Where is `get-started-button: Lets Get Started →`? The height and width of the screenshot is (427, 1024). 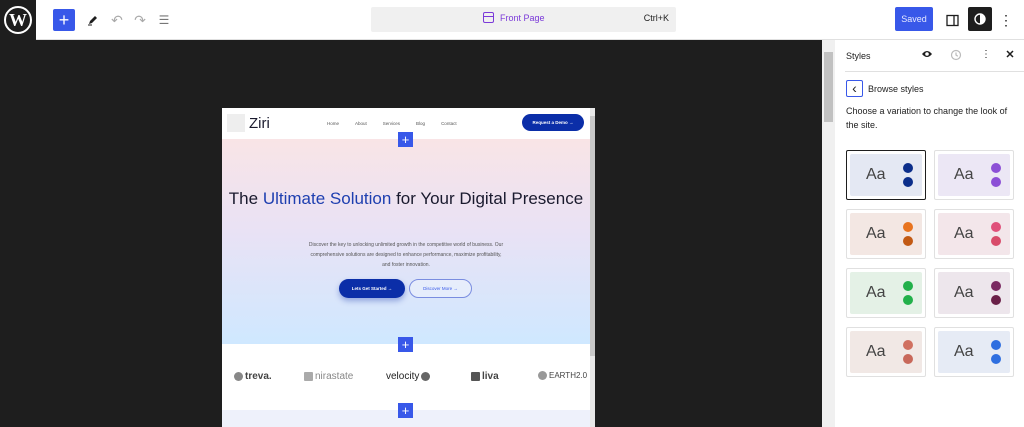 get-started-button: Lets Get Started → is located at coordinates (372, 288).